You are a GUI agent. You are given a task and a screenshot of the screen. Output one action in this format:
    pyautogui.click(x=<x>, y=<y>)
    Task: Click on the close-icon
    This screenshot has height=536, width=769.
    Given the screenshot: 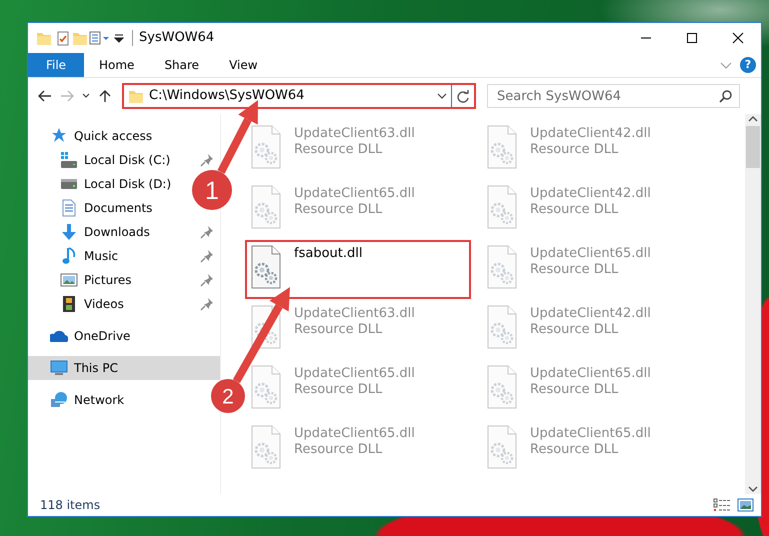 What is the action you would take?
    pyautogui.click(x=738, y=38)
    